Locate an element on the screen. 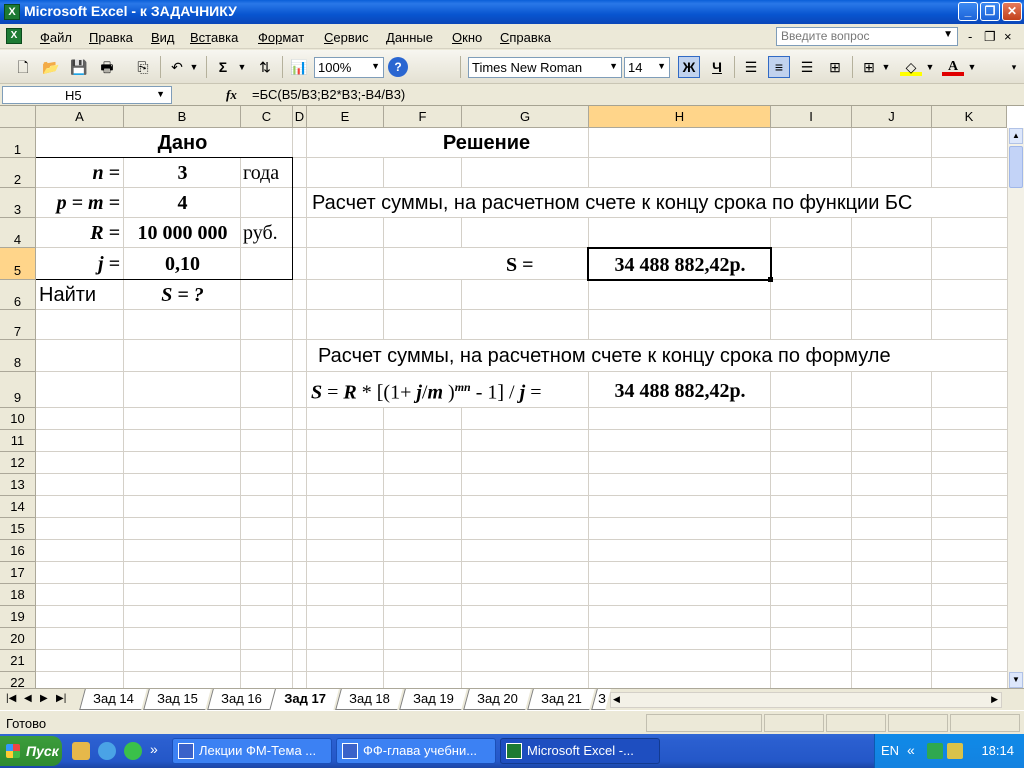 The width and height of the screenshot is (1024, 768). sheet-tab: Зад 21 is located at coordinates (561, 699).